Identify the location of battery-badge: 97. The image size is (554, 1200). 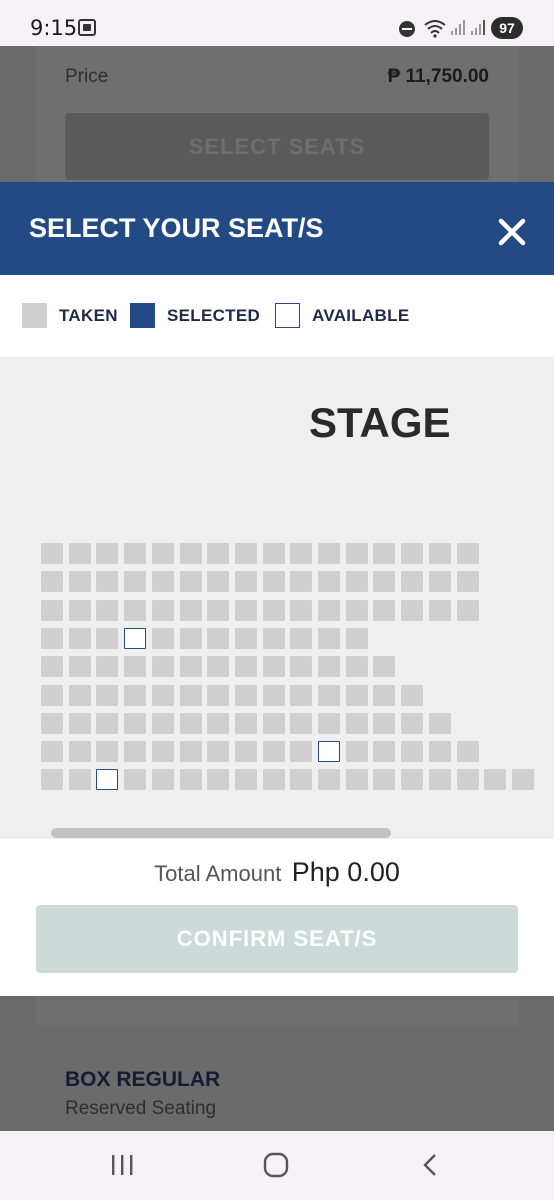
(507, 28).